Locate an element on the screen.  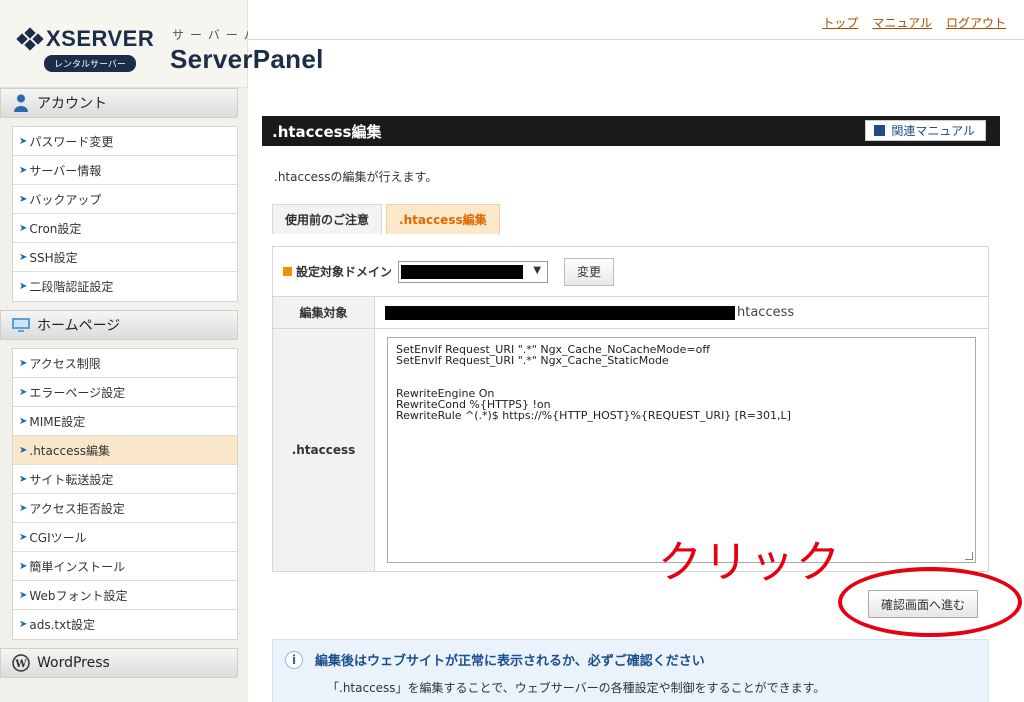
info-title: 編集後はウェブサイトが正常に表示されるか、必ずご確認ください is located at coordinates (510, 661).